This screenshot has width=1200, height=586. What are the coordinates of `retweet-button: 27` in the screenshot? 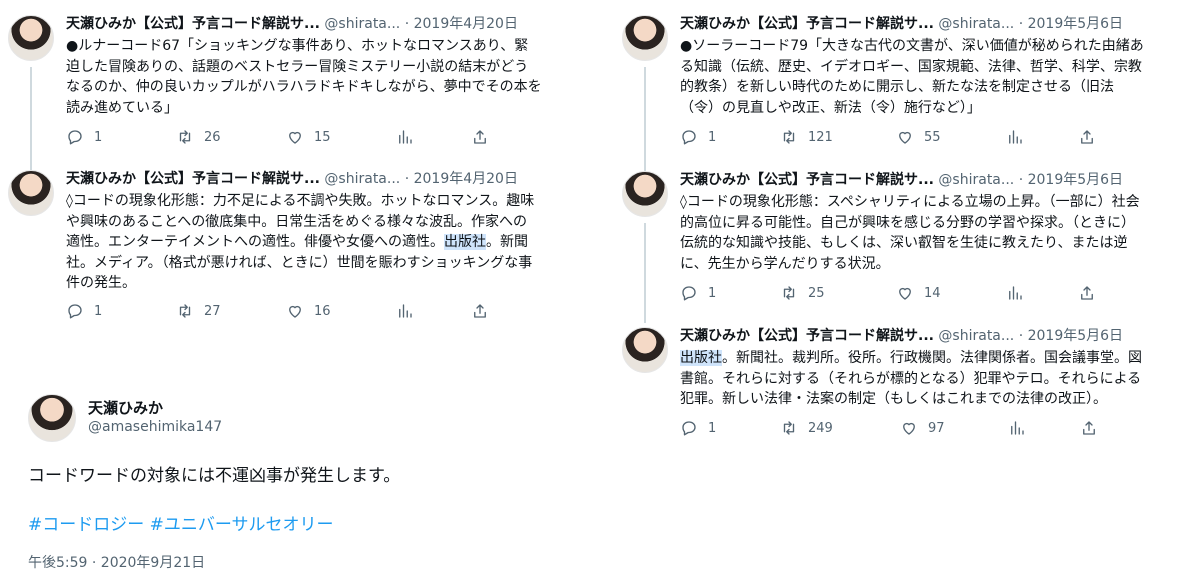 It's located at (231, 311).